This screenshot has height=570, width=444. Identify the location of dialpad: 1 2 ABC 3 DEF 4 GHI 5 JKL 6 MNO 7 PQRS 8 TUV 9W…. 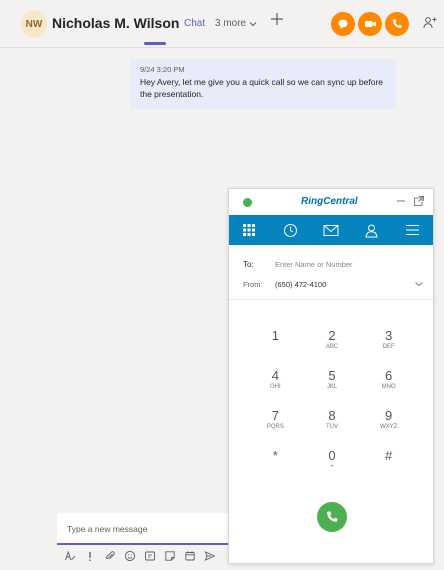
(332, 409).